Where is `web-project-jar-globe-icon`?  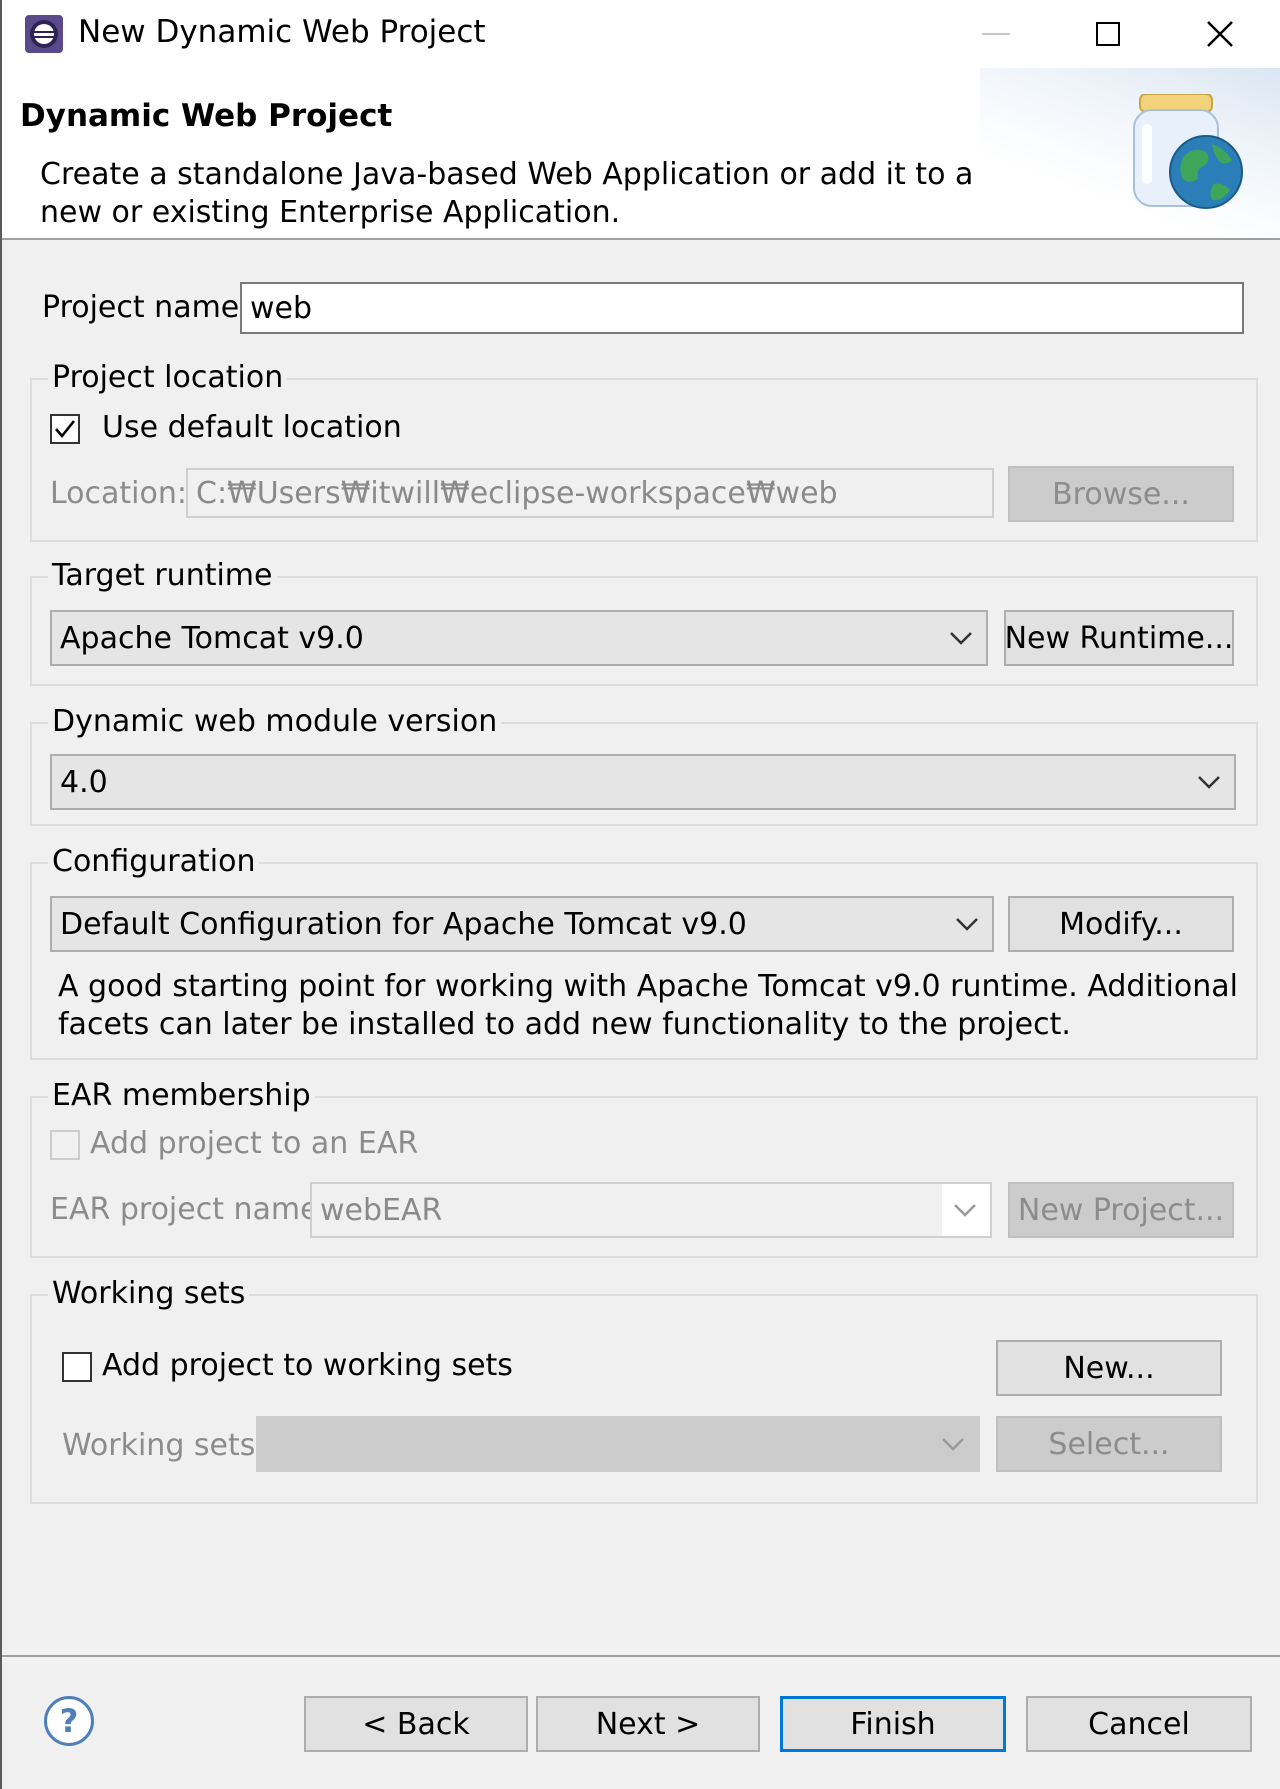 web-project-jar-globe-icon is located at coordinates (1188, 151).